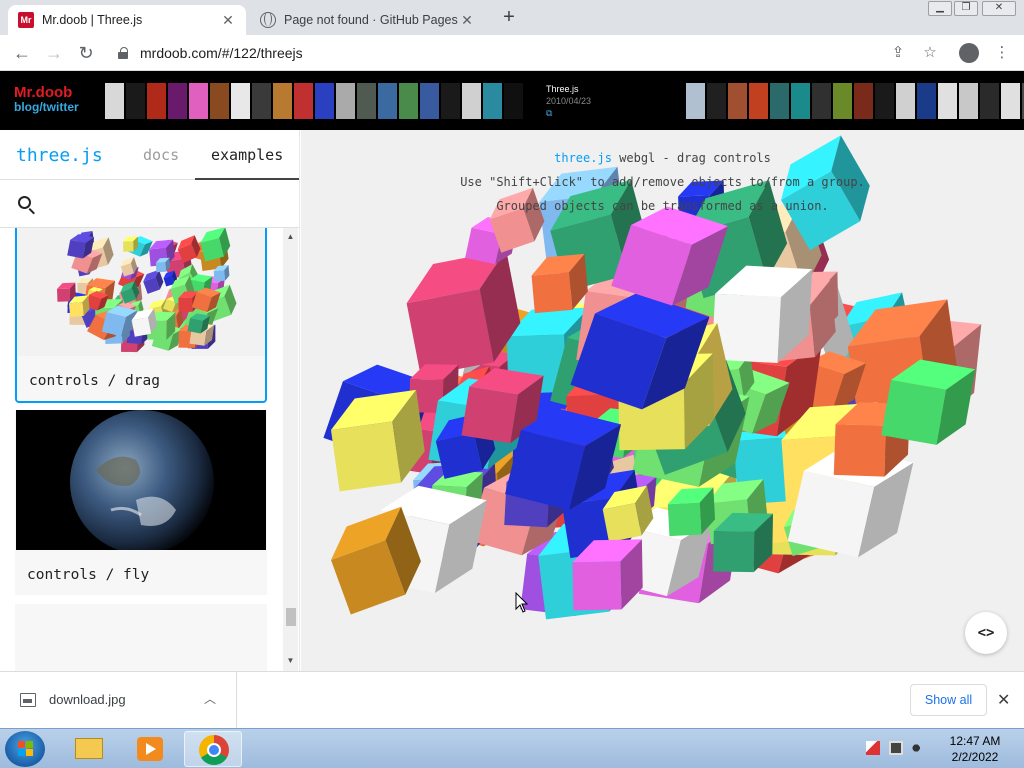 This screenshot has height=768, width=1024. Describe the element at coordinates (966, 8) in the screenshot. I see `restore-window-button: ❐` at that location.